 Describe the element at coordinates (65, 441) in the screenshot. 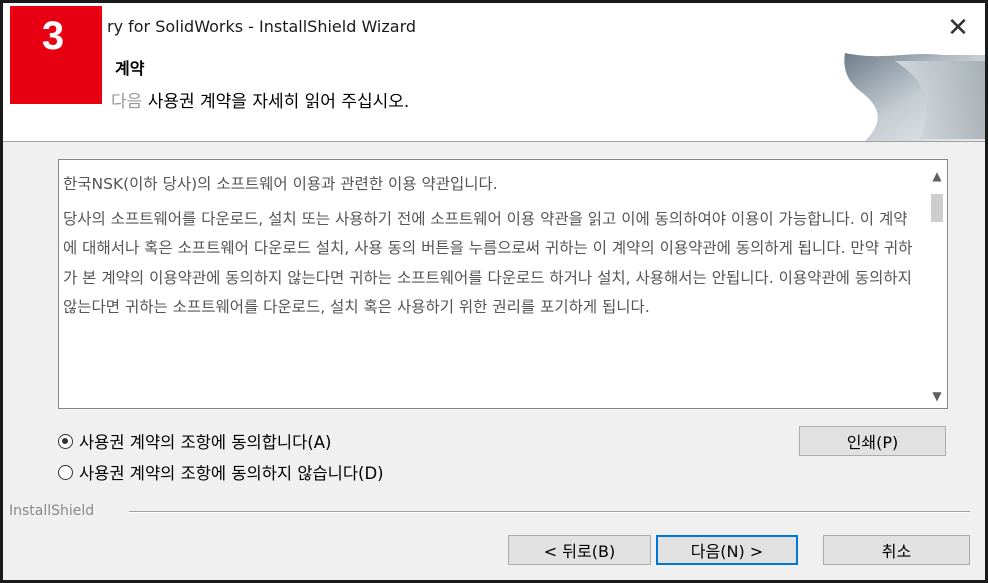

I see `accept-radio-button` at that location.